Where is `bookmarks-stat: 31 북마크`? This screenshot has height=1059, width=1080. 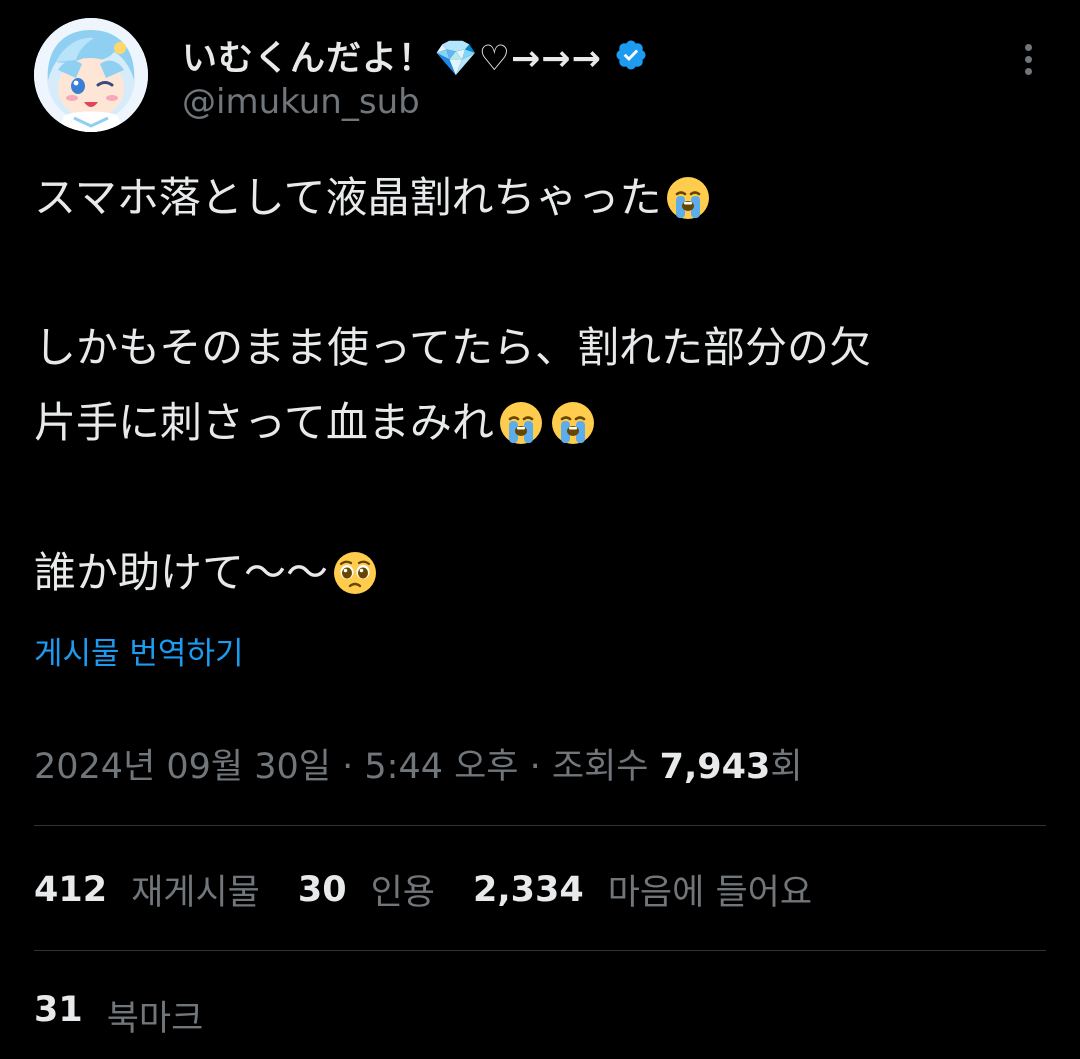
bookmarks-stat: 31 북마크 is located at coordinates (118, 1015).